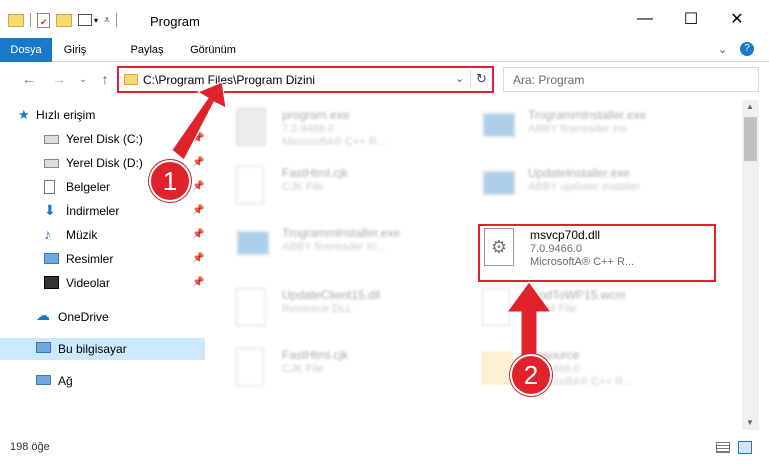 This screenshot has height=475, width=769. Describe the element at coordinates (341, 233) in the screenshot. I see `file-name: Trogrammlnstaller.exe` at that location.